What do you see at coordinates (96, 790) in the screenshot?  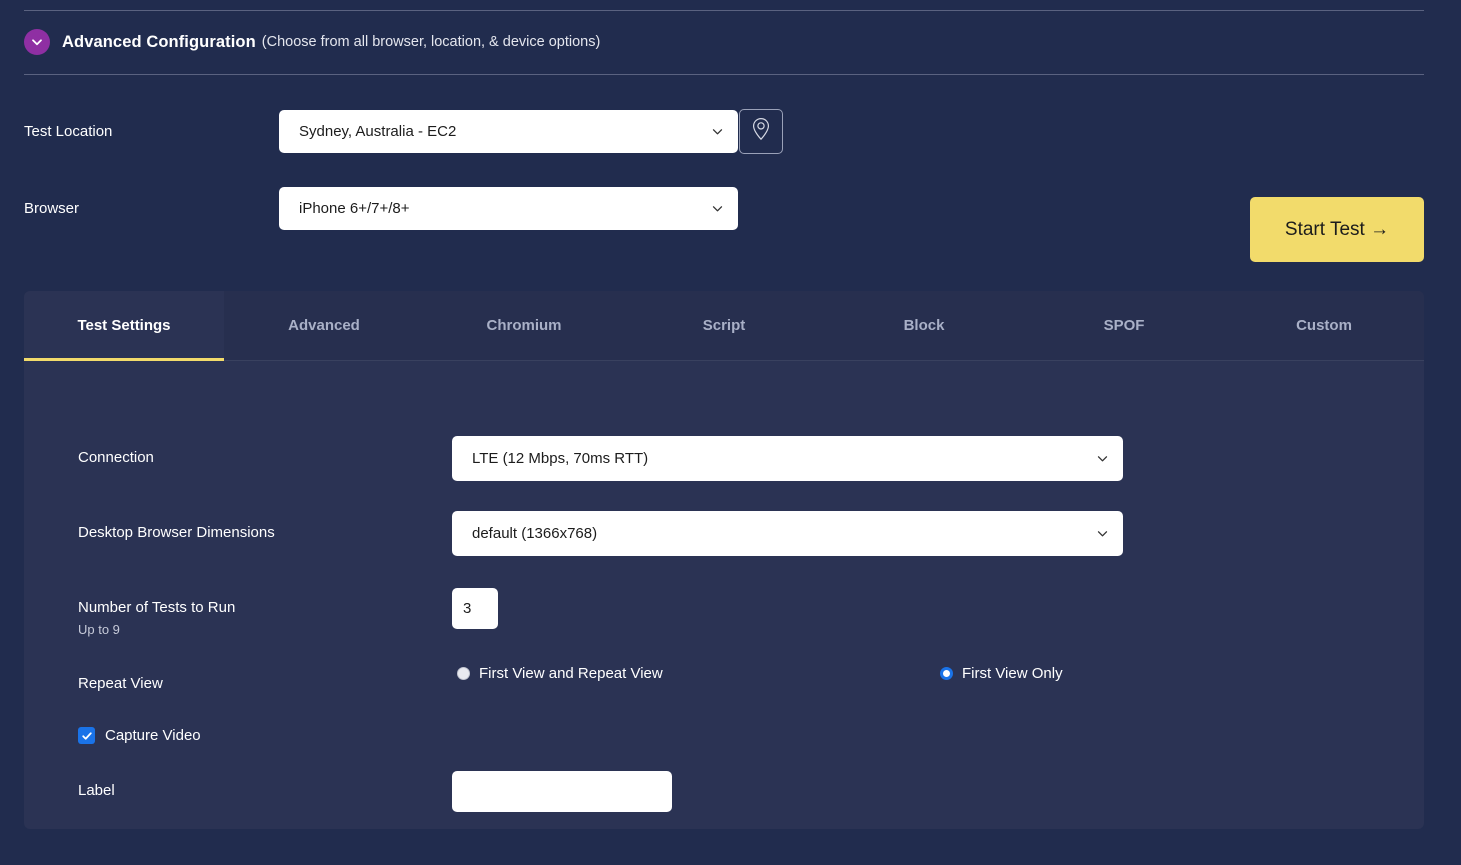 I see `label-field-label: Label` at bounding box center [96, 790].